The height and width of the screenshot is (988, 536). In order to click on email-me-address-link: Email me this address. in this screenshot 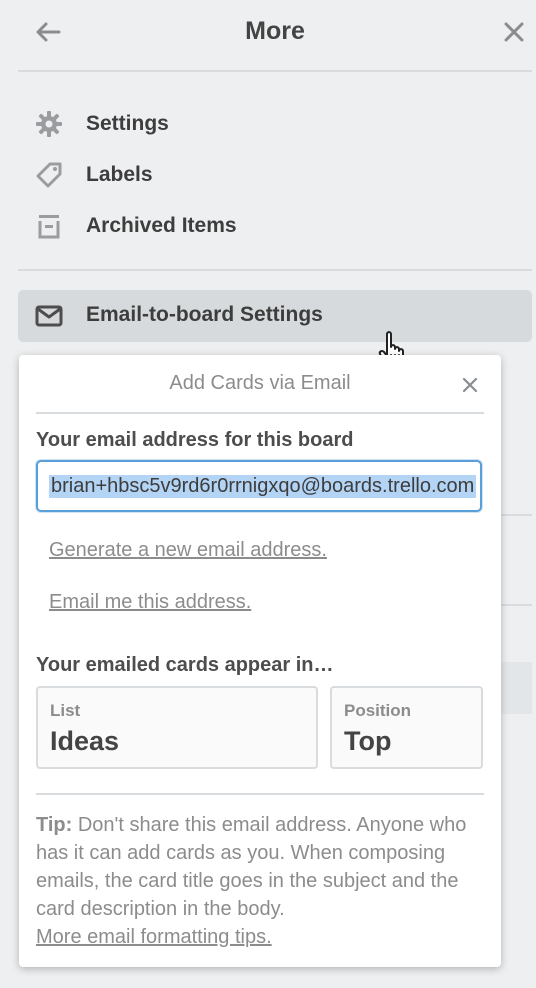, I will do `click(150, 602)`.